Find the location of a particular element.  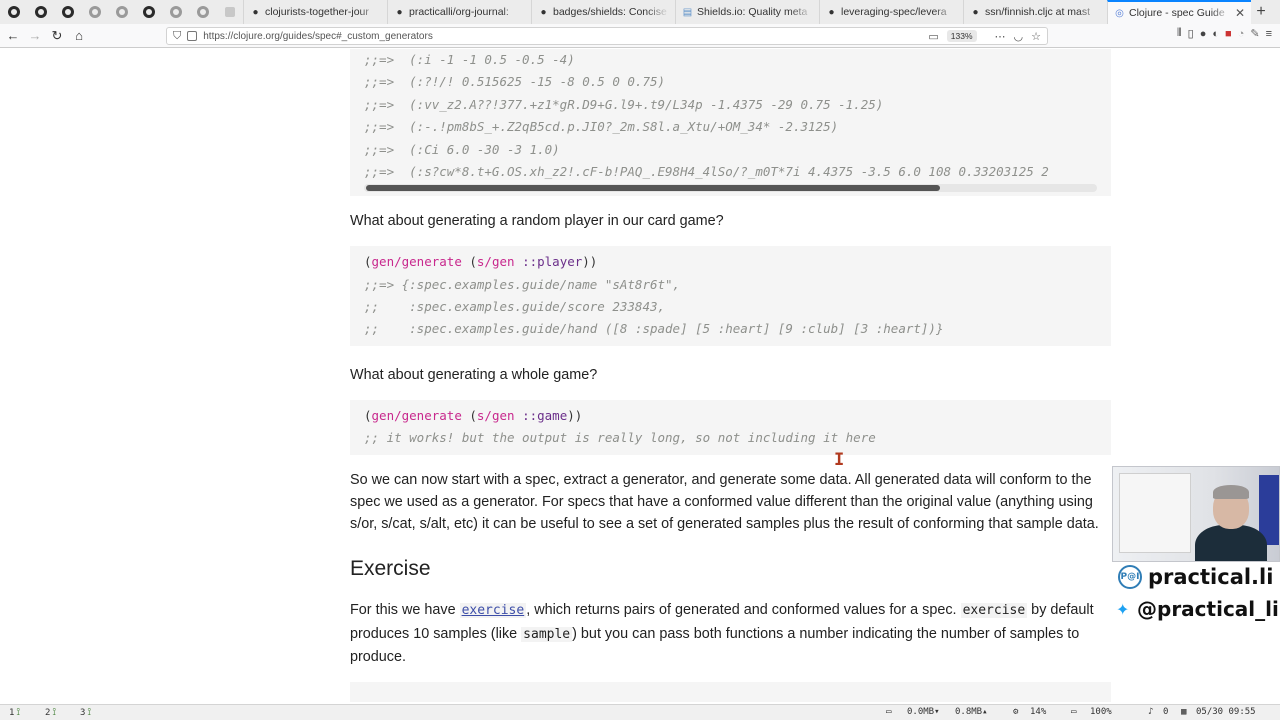

workspace-number: 1 is located at coordinates (12, 712).